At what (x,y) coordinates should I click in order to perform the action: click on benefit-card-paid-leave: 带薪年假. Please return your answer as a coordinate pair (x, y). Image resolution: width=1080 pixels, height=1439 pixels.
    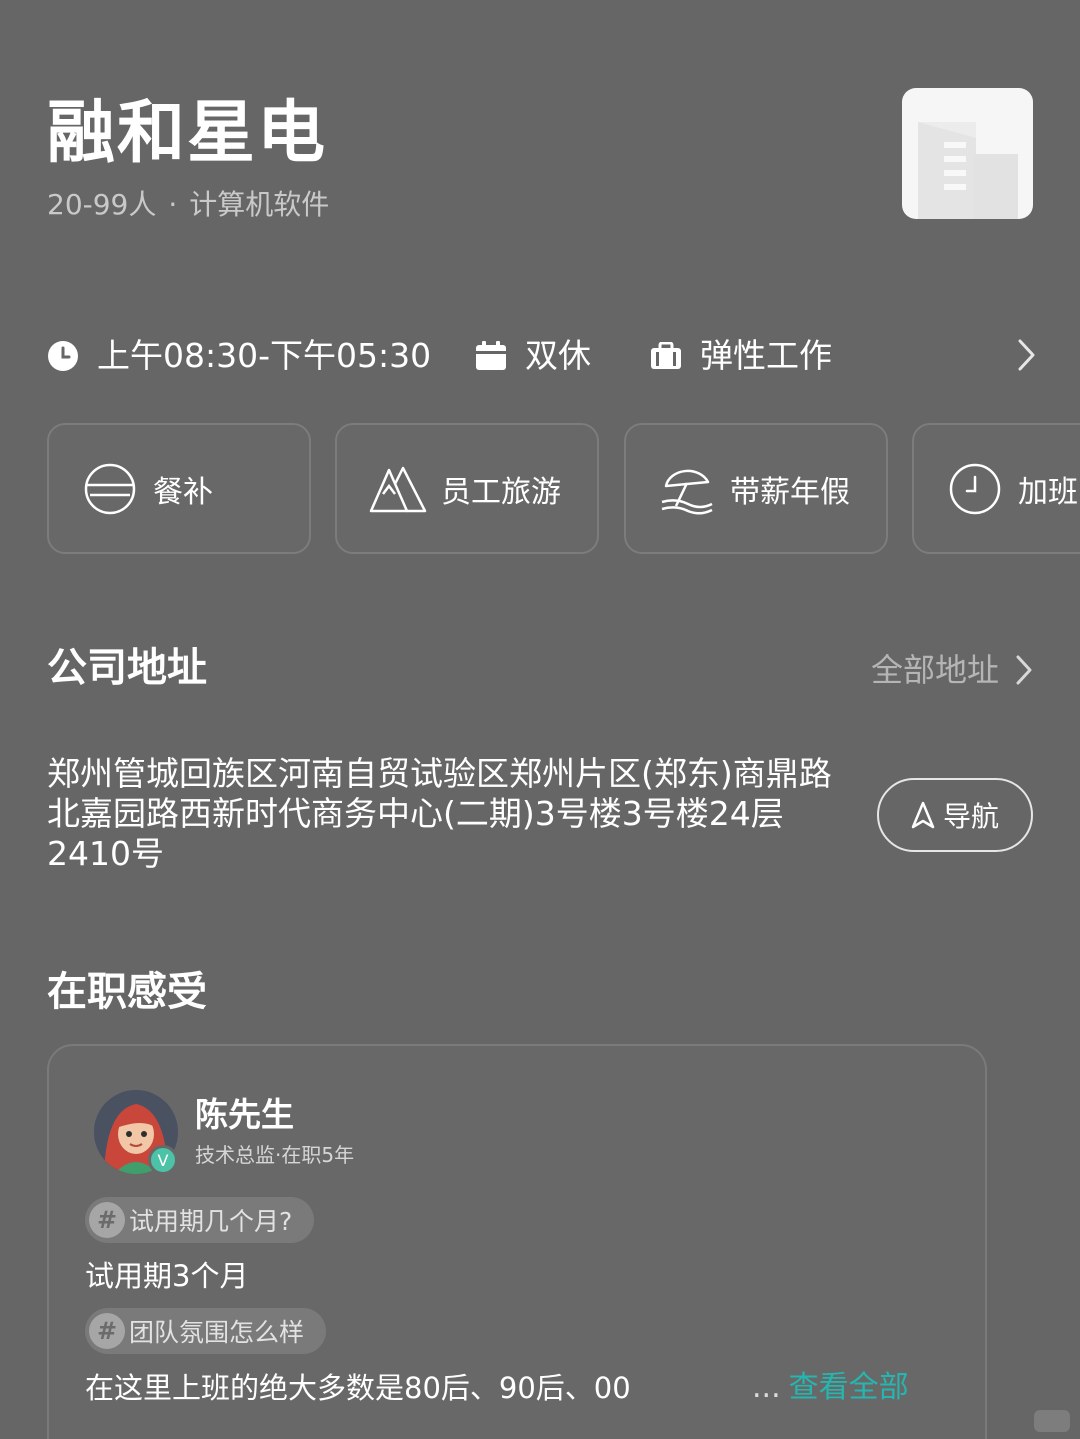
    Looking at the image, I should click on (756, 488).